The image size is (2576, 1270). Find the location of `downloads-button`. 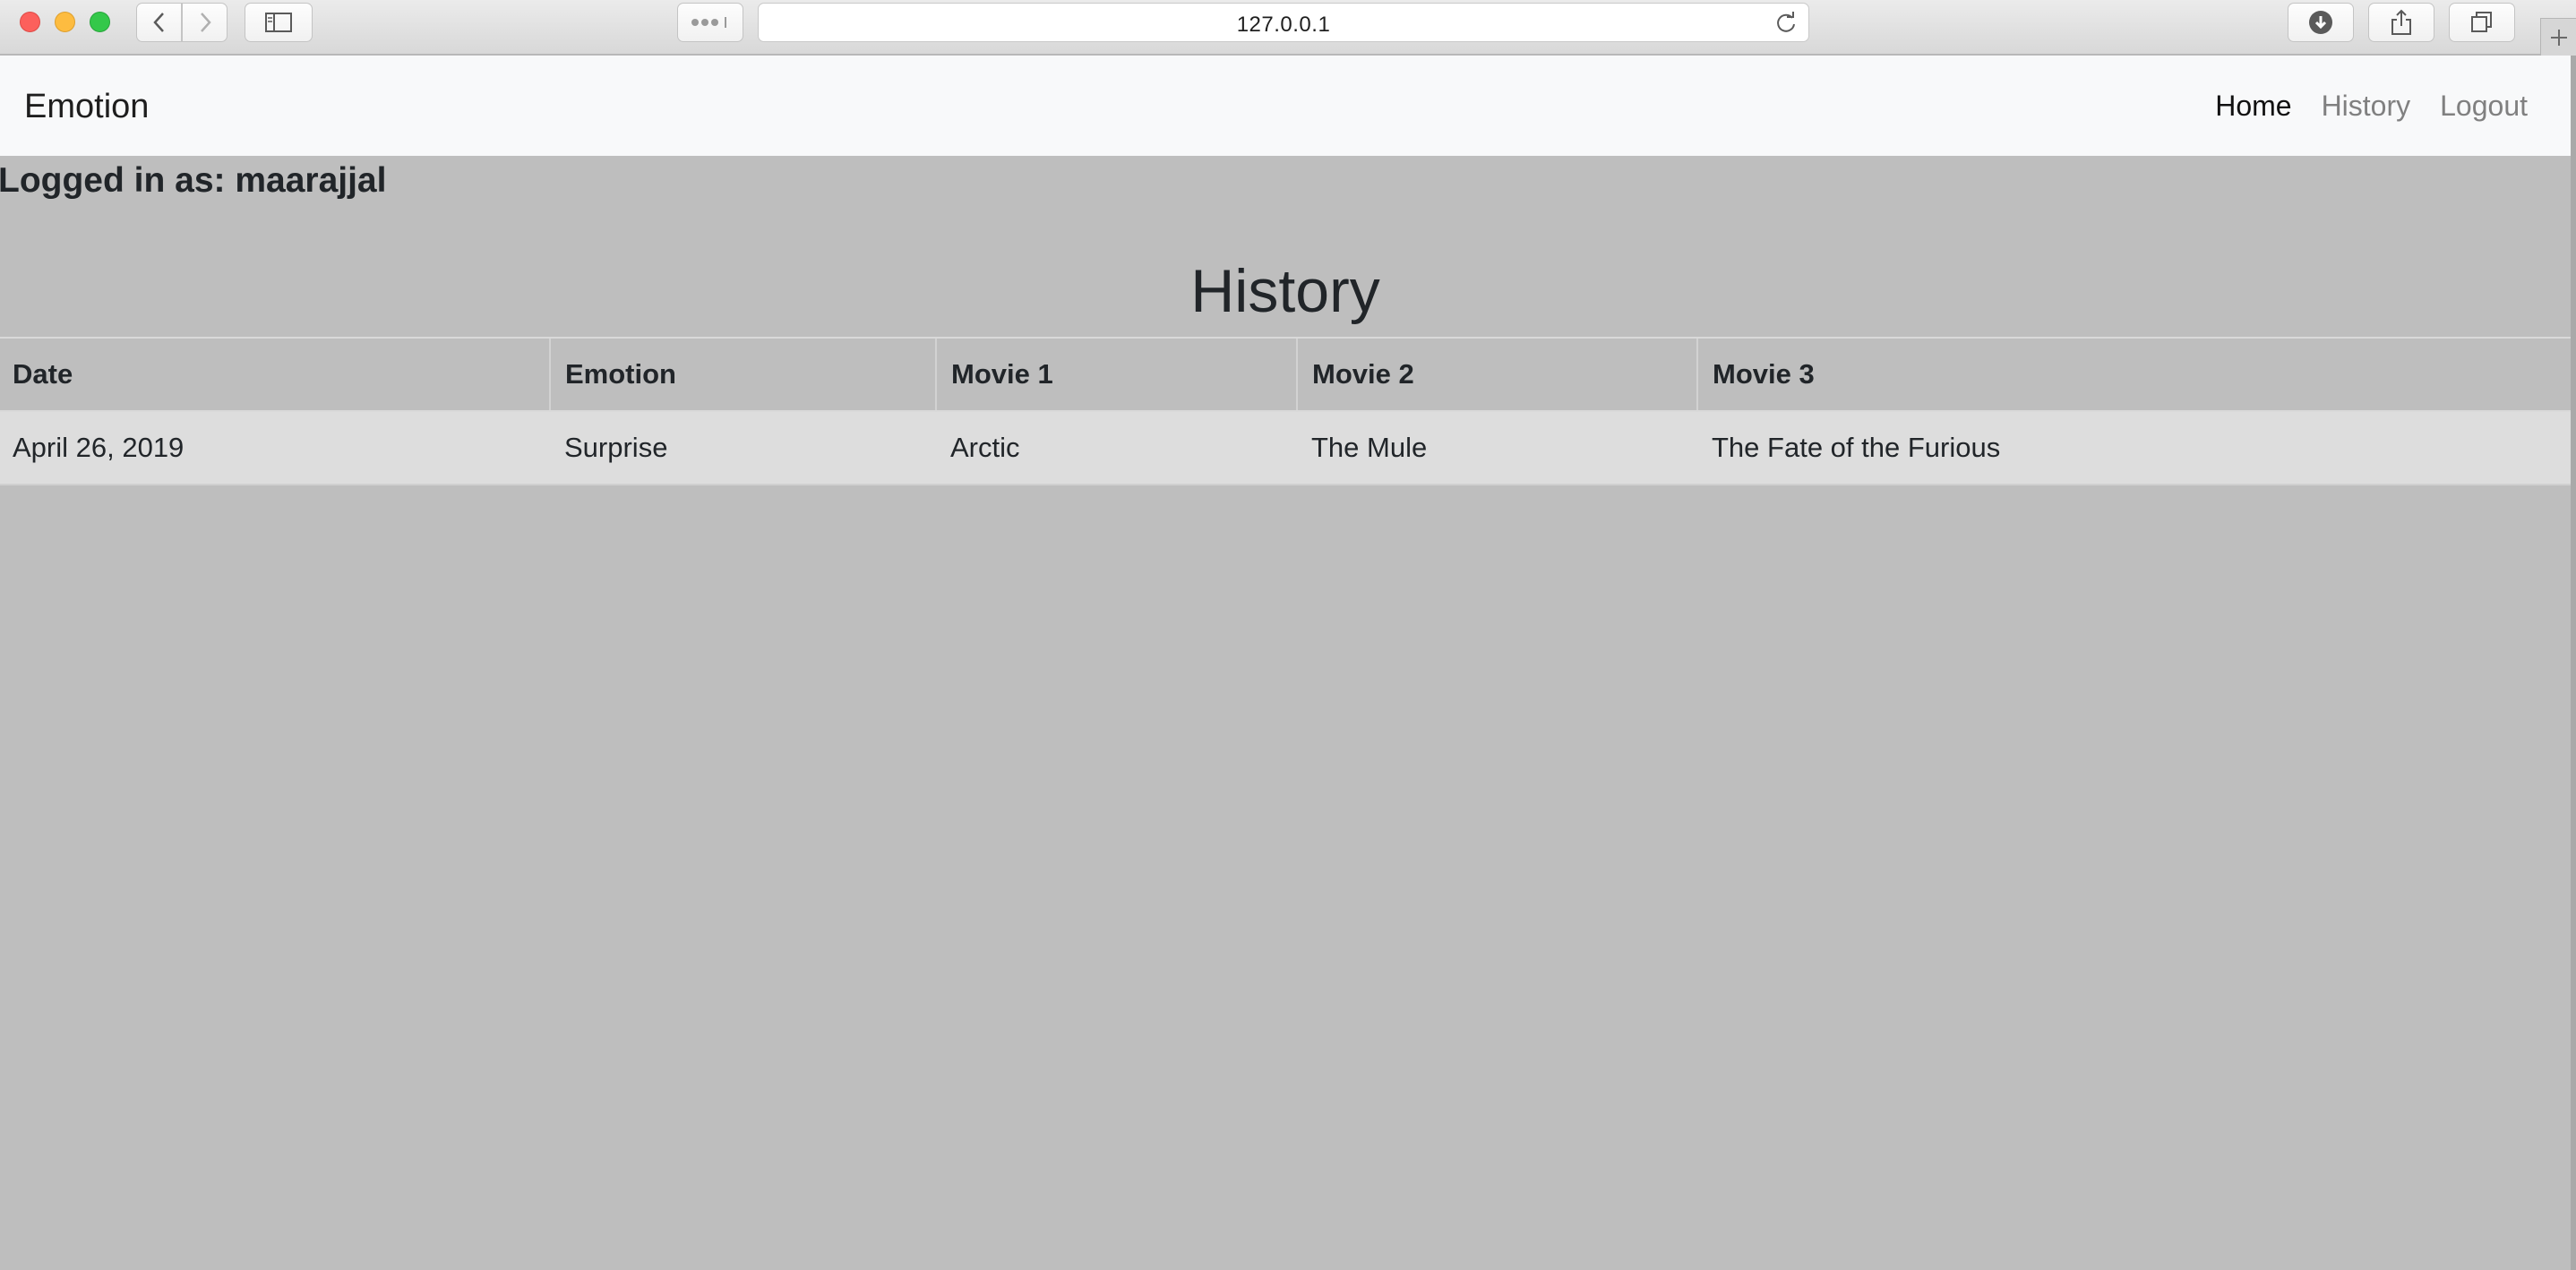

downloads-button is located at coordinates (2321, 23).